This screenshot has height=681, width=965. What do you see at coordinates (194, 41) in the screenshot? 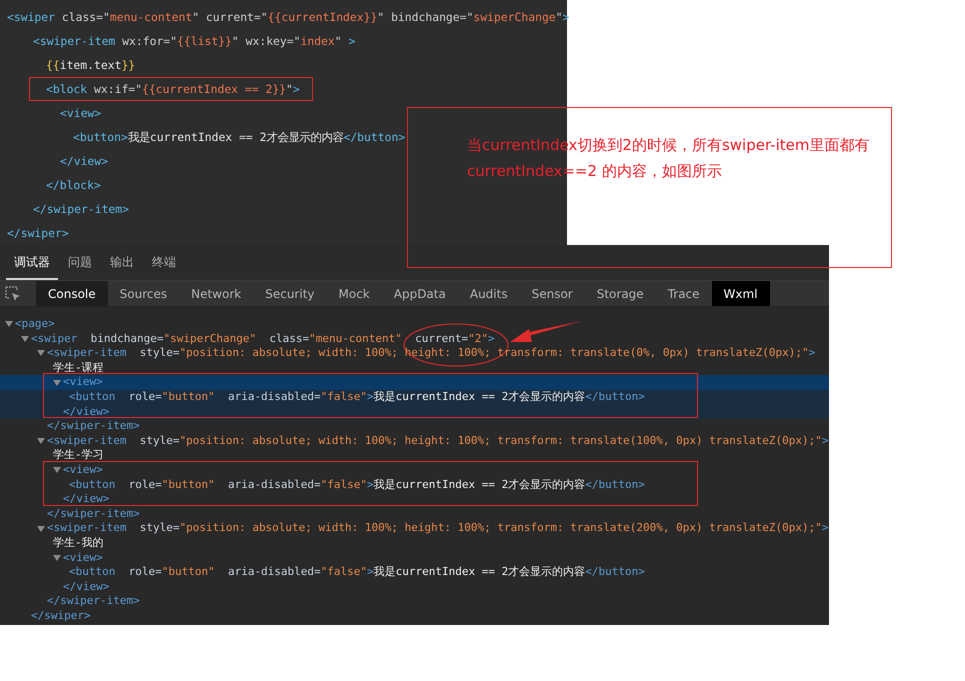
I see `code-line: <swiper-item wx:for="{{list}}" wx:key="index" >` at bounding box center [194, 41].